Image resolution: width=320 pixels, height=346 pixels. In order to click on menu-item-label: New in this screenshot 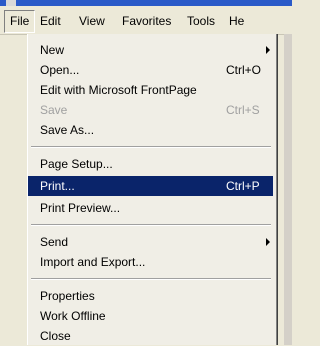, I will do `click(52, 50)`.